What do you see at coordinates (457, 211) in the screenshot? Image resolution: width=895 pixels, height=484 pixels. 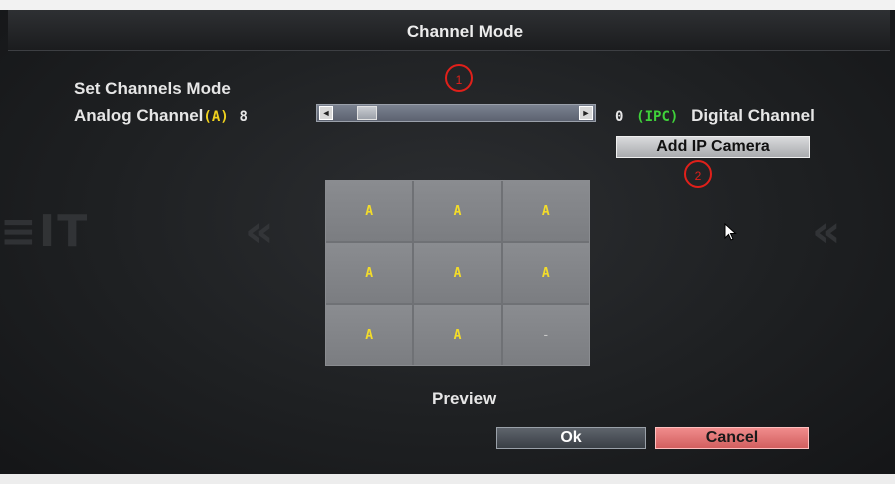 I see `preview-cell-2: A` at bounding box center [457, 211].